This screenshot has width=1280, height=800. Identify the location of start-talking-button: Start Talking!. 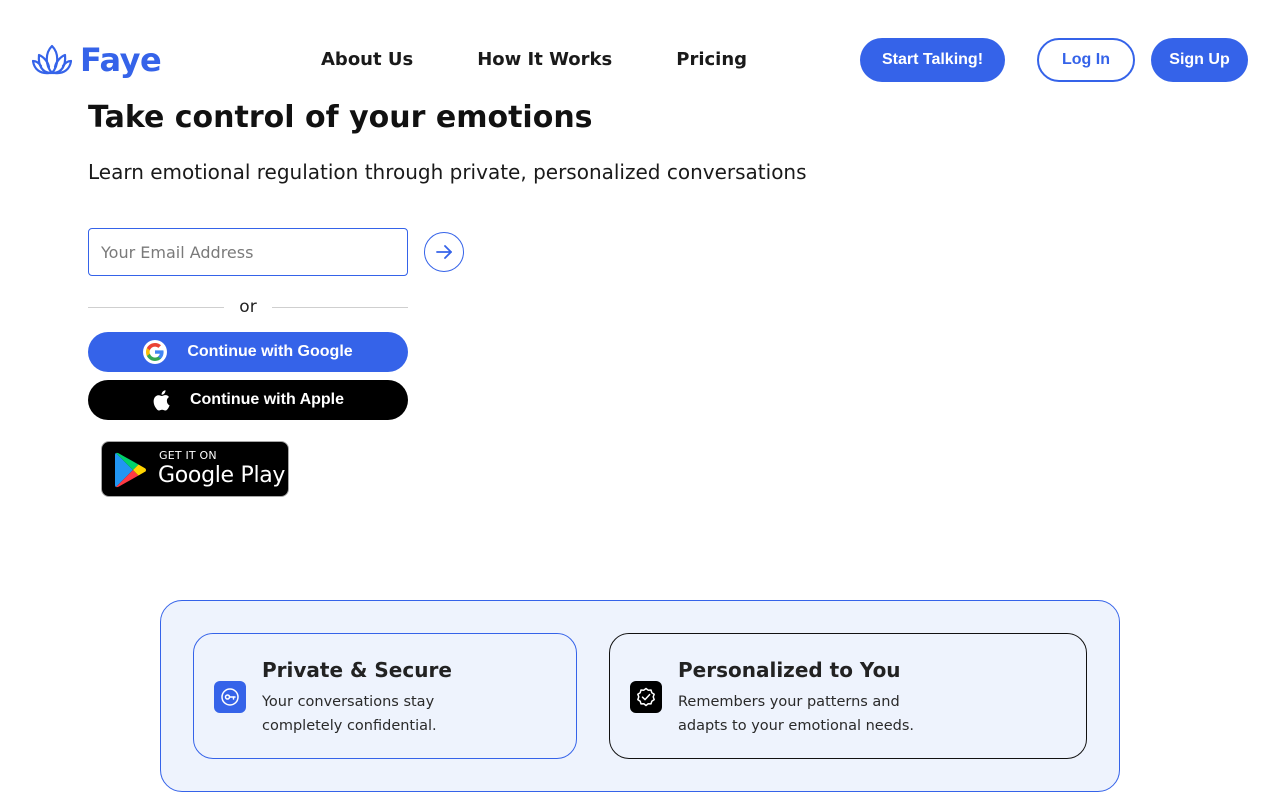
(932, 60).